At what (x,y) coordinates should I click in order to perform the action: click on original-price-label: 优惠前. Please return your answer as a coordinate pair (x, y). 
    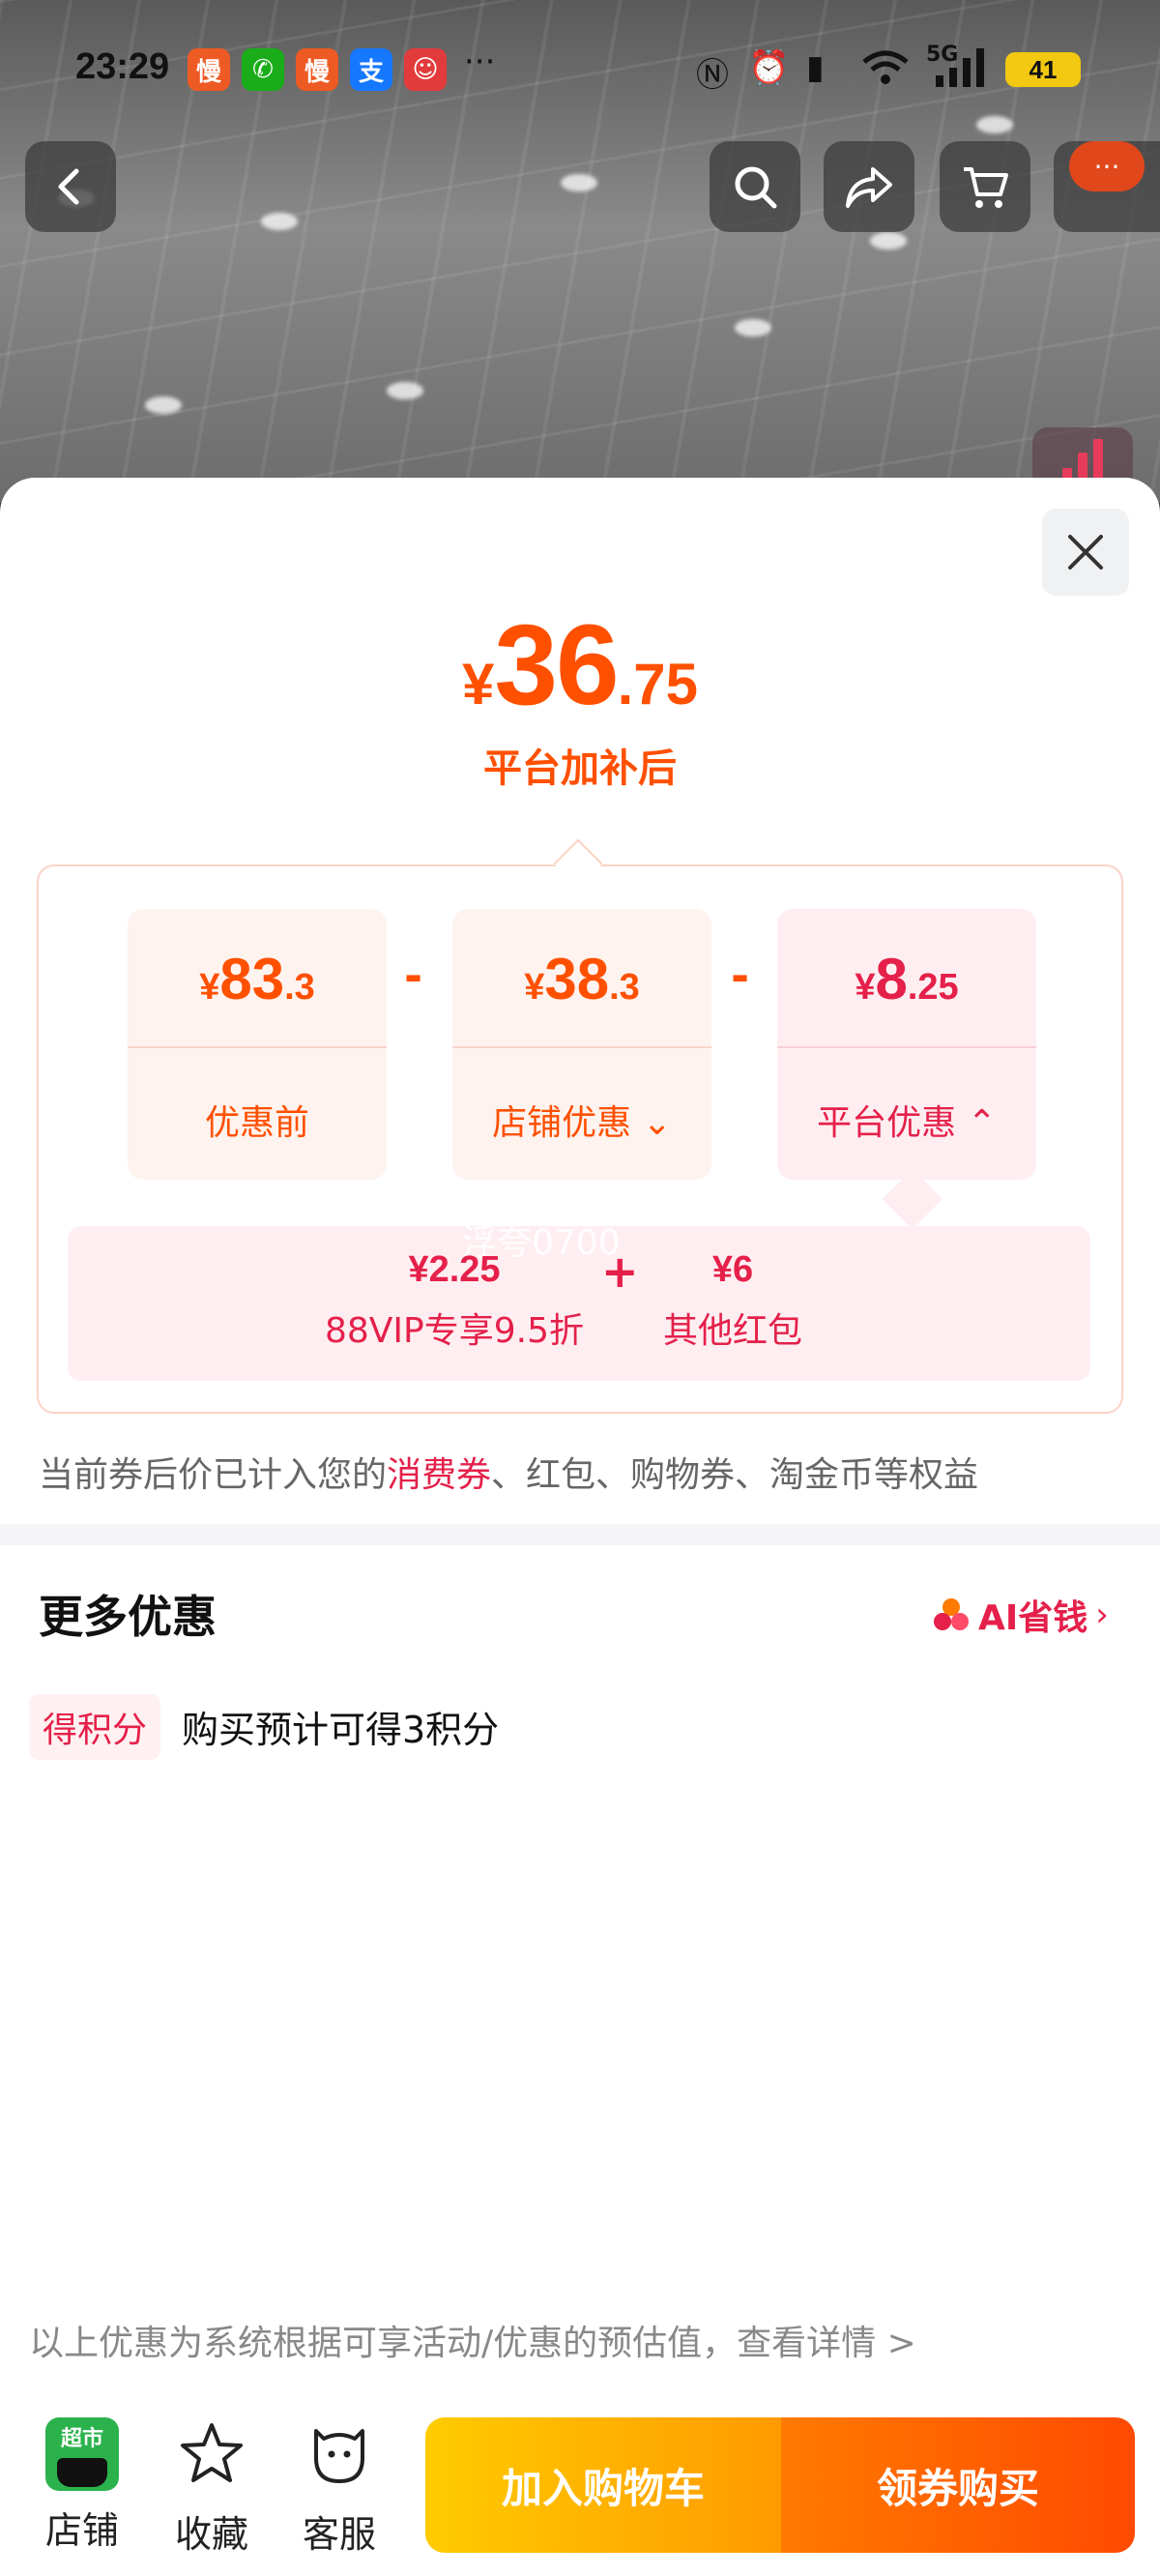
    Looking at the image, I should click on (256, 1123).